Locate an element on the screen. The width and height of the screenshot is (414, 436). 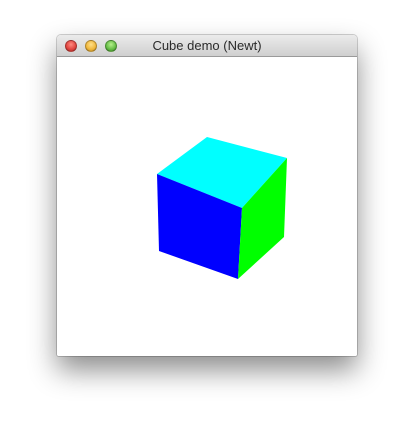
title-bar: Cube demo (Newt) is located at coordinates (207, 46).